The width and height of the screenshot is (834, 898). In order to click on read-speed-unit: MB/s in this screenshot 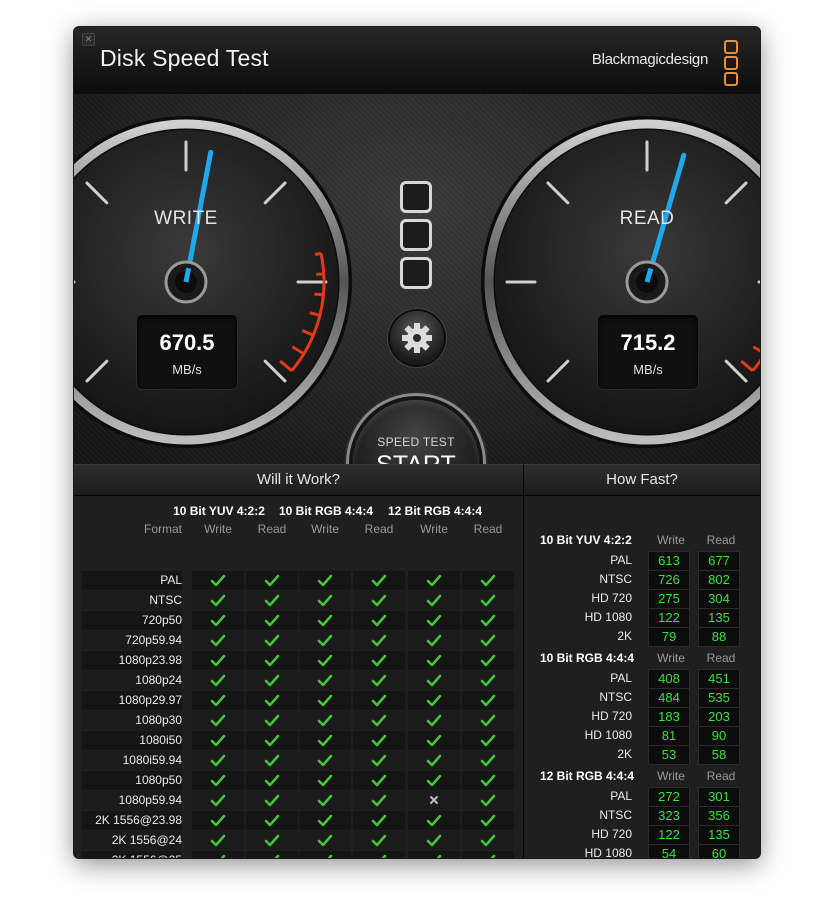, I will do `click(648, 369)`.